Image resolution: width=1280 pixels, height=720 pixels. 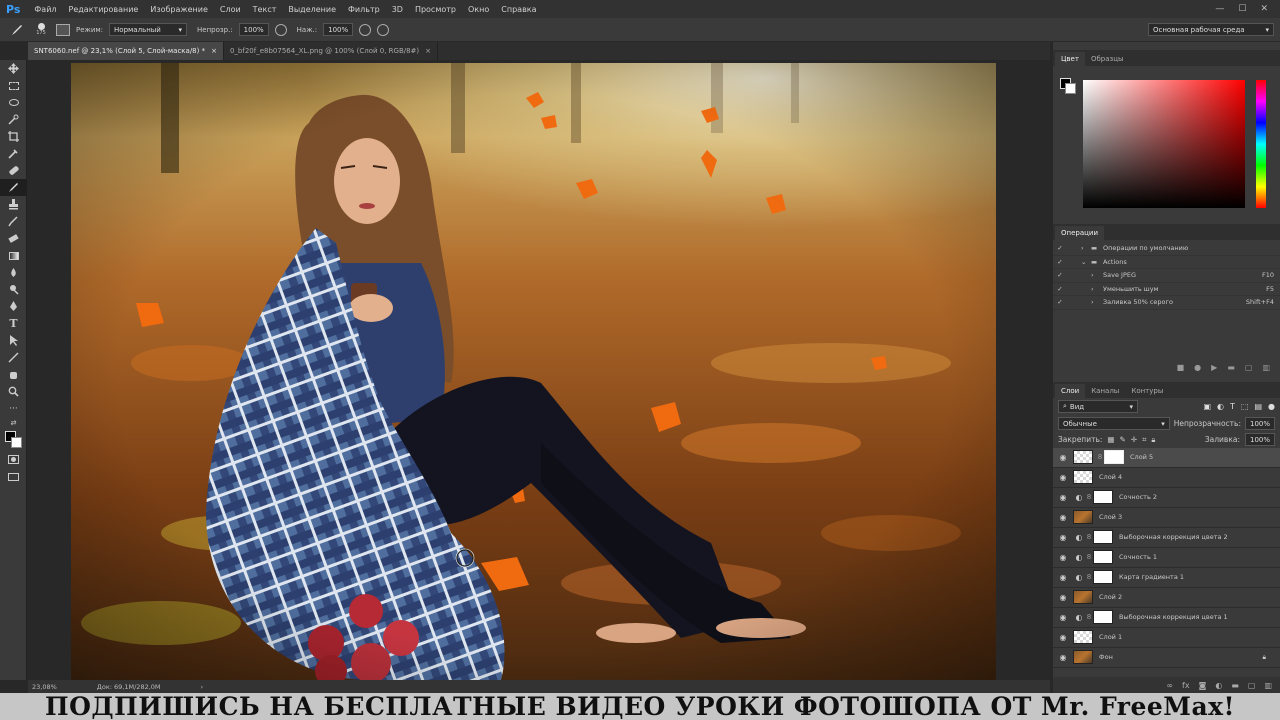 What do you see at coordinates (1110, 477) in the screenshot?
I see `layer-name: Слой 4` at bounding box center [1110, 477].